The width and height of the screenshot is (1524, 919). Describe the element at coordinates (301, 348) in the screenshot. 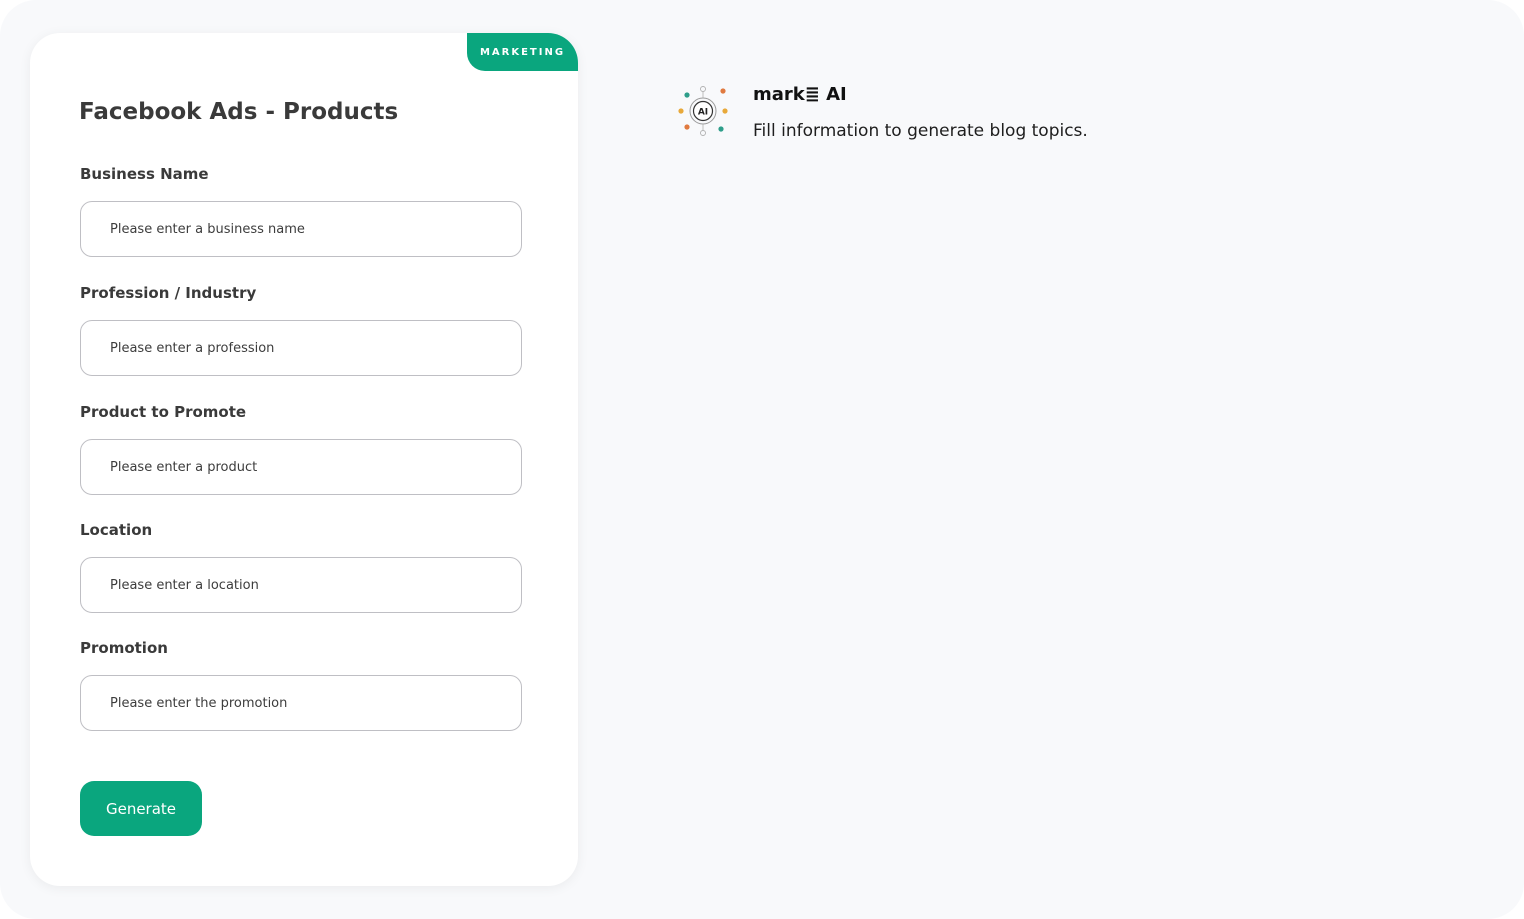

I see `profession-input` at that location.